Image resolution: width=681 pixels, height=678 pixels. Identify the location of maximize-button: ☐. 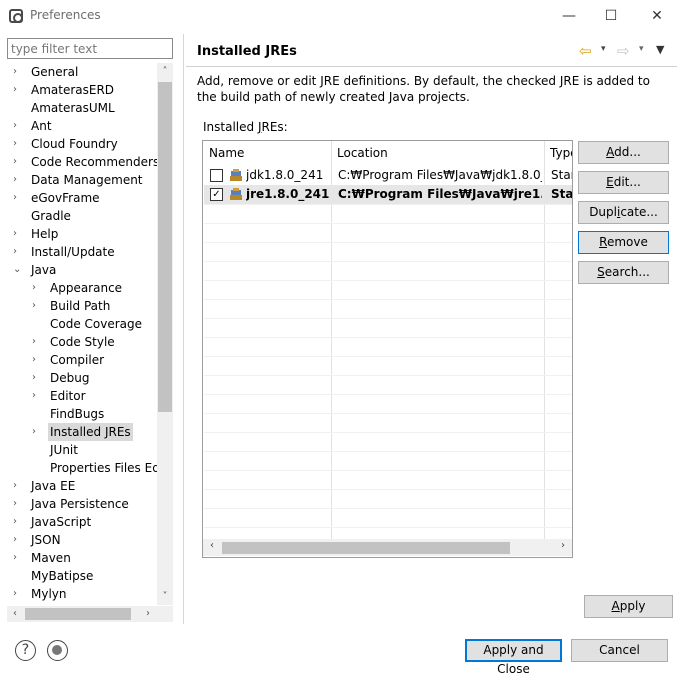
(611, 16).